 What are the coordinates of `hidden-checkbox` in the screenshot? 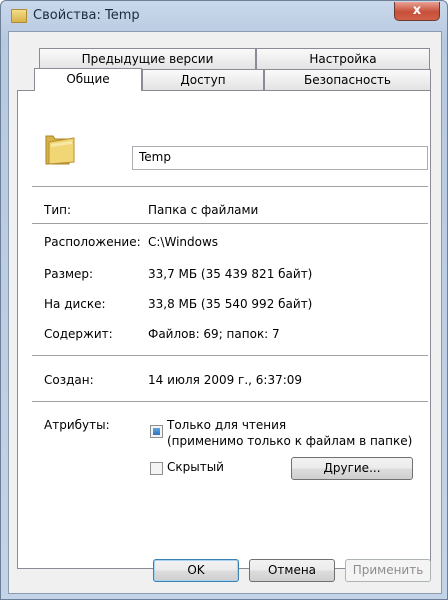 It's located at (156, 468).